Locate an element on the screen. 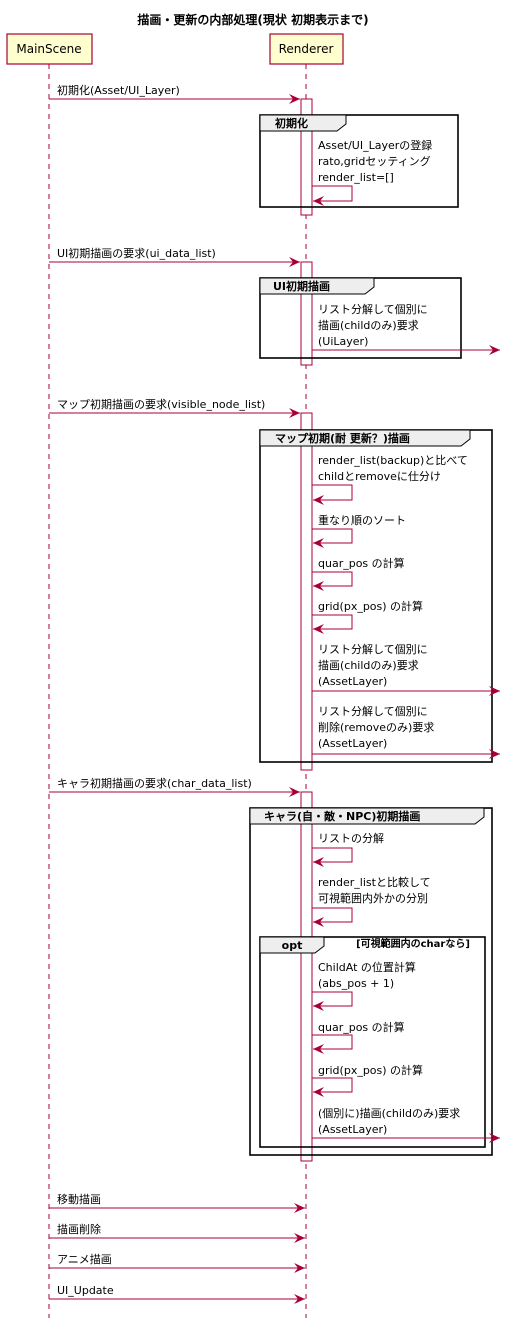 The width and height of the screenshot is (507, 1328). step-line: childとremoveに仕分け is located at coordinates (379, 476).